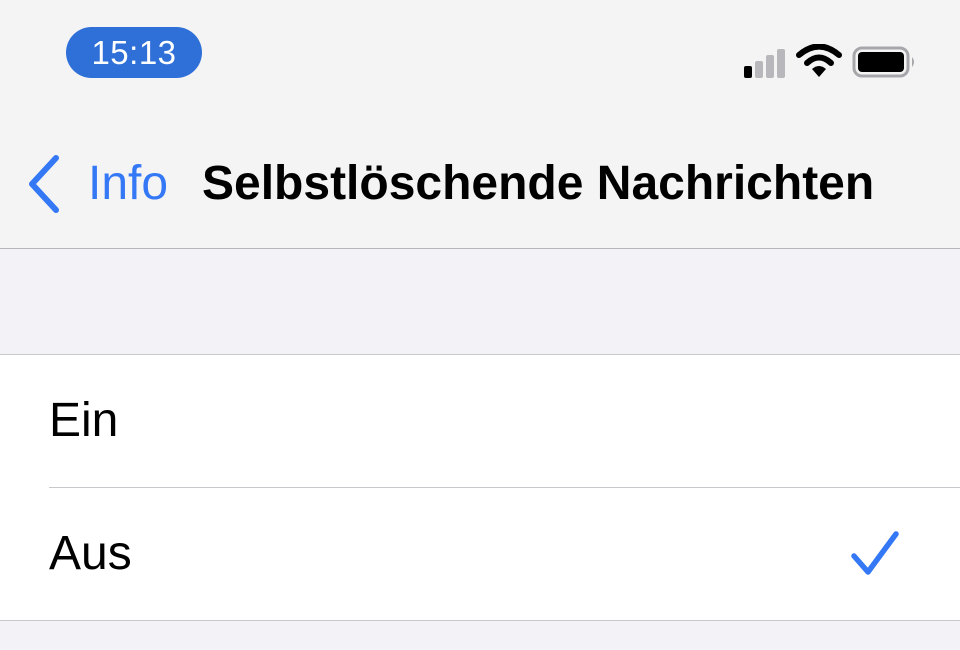 The height and width of the screenshot is (650, 960). I want to click on wifi-icon, so click(819, 60).